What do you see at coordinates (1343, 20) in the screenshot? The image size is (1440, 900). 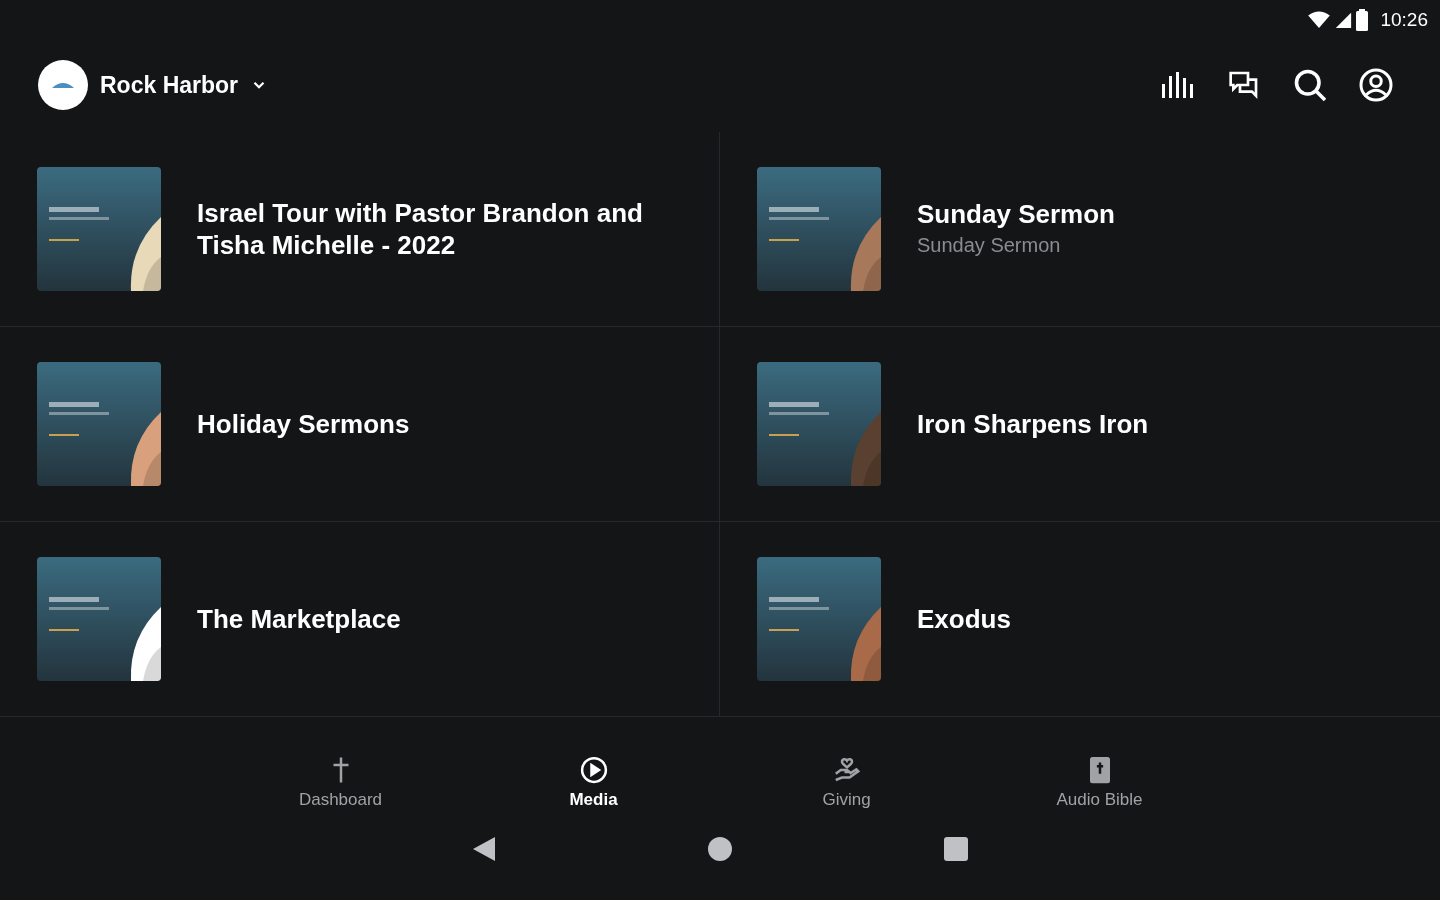 I see `signal-icon` at bounding box center [1343, 20].